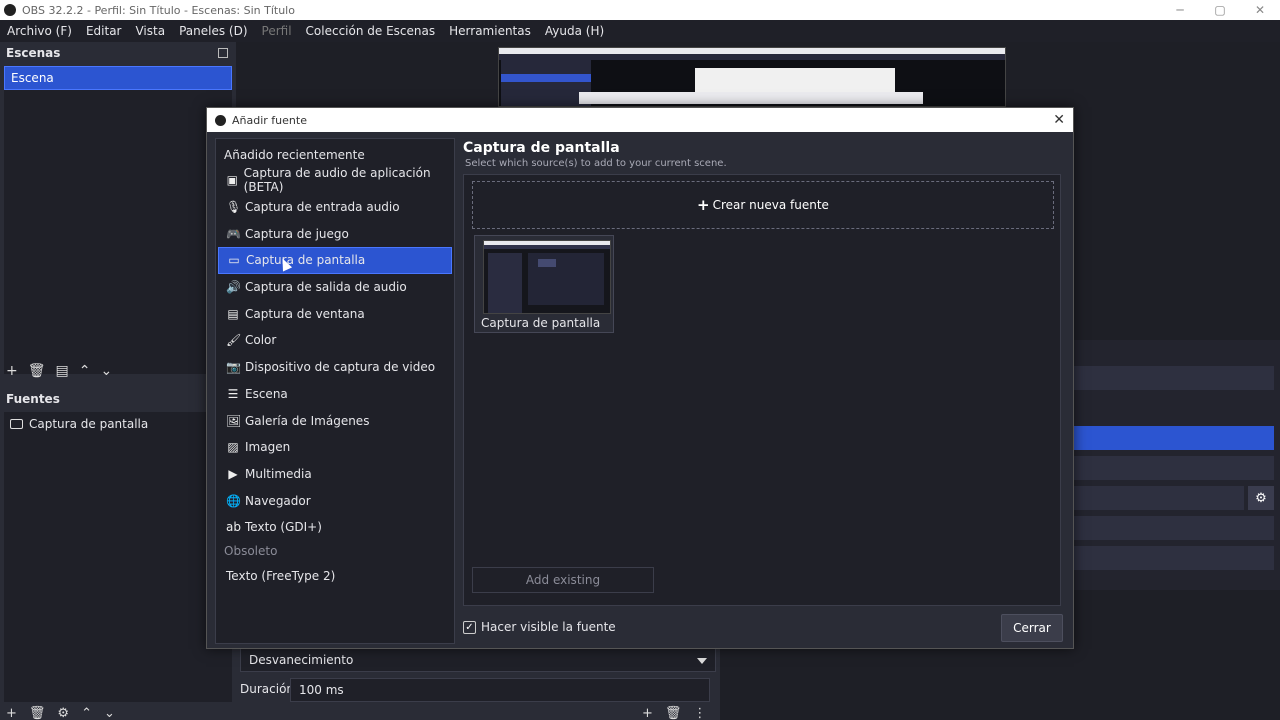 The image size is (1280, 720). What do you see at coordinates (118, 713) in the screenshot?
I see `sources-toolbar: + 🗑 ⚙ ⌃ ⌄` at bounding box center [118, 713].